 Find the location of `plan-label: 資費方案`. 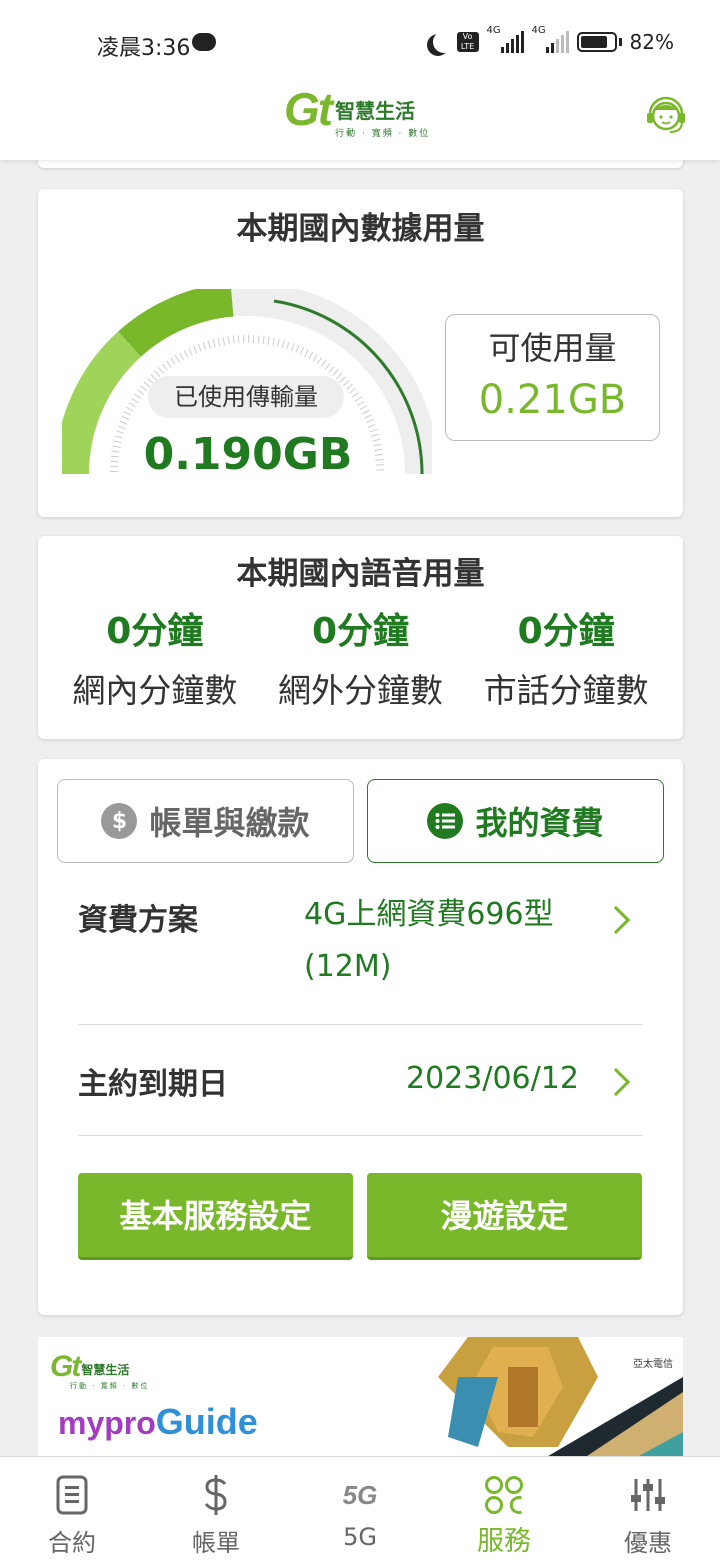

plan-label: 資費方案 is located at coordinates (138, 920).